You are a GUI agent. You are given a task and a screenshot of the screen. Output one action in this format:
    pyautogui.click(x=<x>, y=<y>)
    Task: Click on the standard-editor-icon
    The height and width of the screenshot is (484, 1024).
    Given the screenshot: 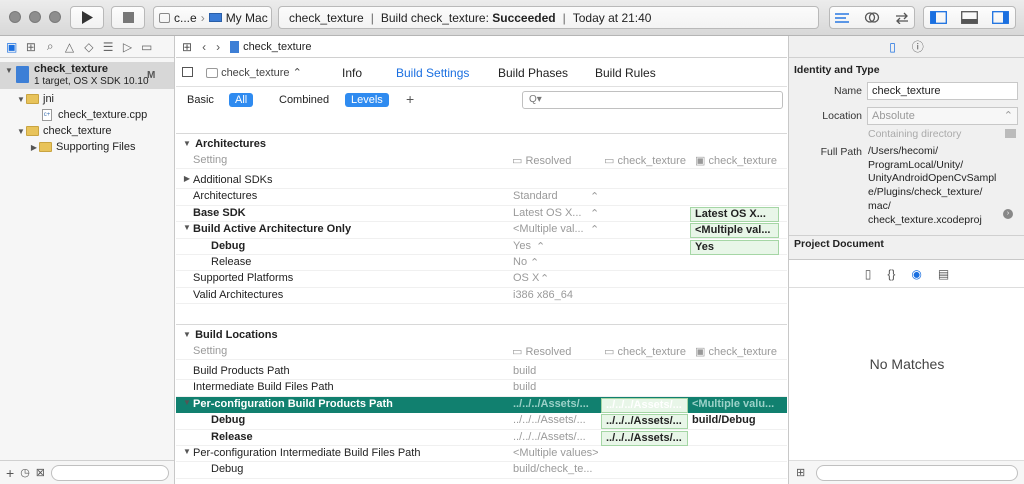 What is the action you would take?
    pyautogui.click(x=842, y=18)
    